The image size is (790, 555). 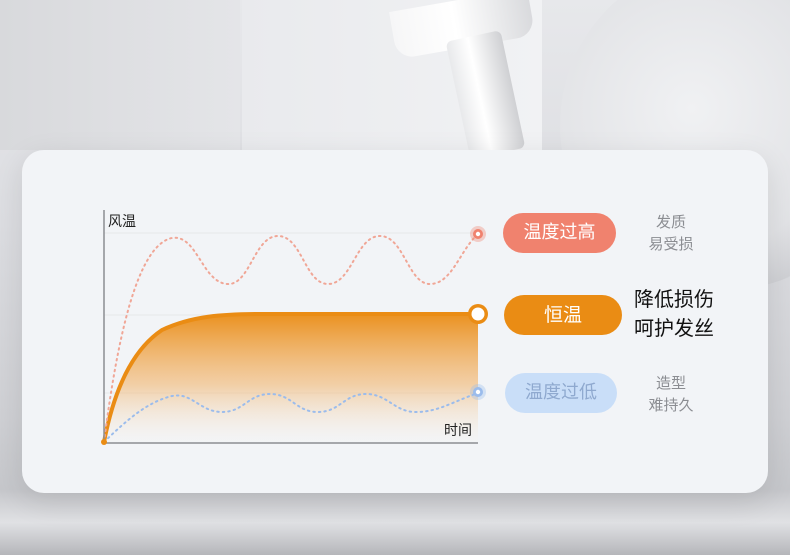 What do you see at coordinates (561, 393) in the screenshot?
I see `low-temp-badge: 温度过低` at bounding box center [561, 393].